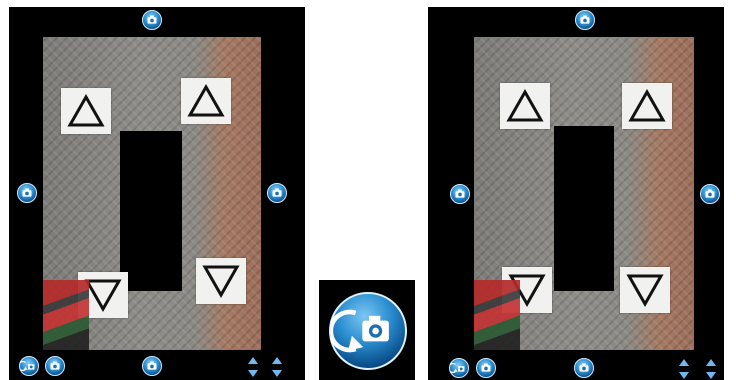  I want to click on zoomed-button-preview, so click(367, 330).